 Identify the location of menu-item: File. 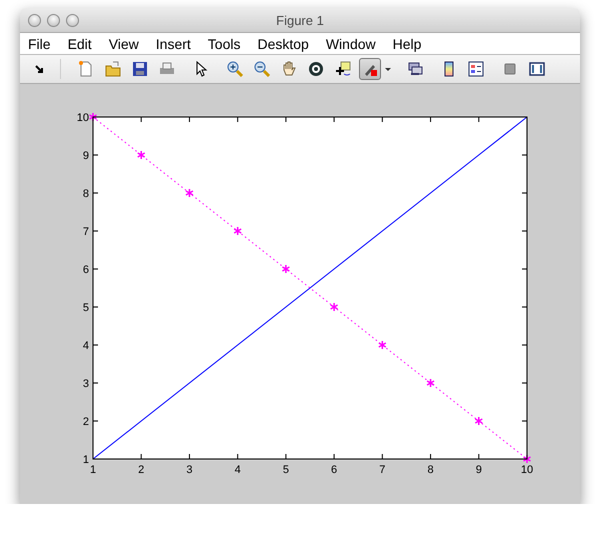
(39, 44).